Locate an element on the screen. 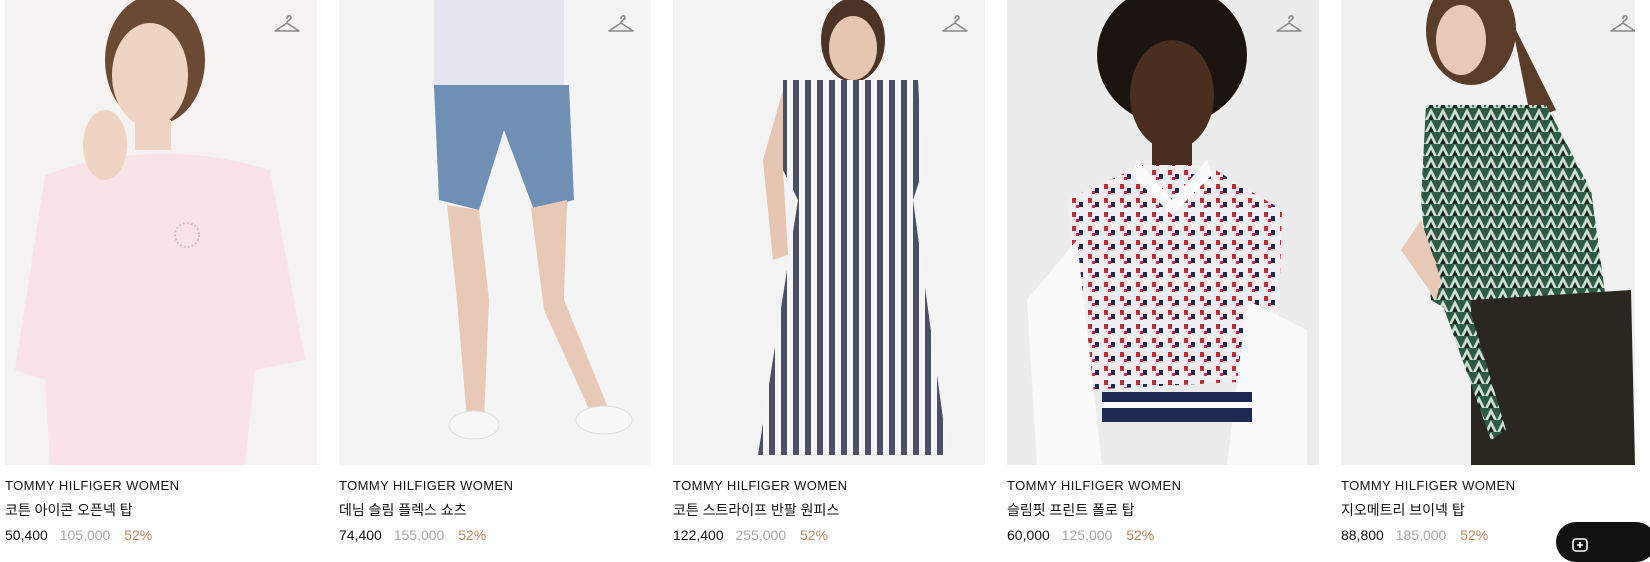  product-image is located at coordinates (1488, 232).